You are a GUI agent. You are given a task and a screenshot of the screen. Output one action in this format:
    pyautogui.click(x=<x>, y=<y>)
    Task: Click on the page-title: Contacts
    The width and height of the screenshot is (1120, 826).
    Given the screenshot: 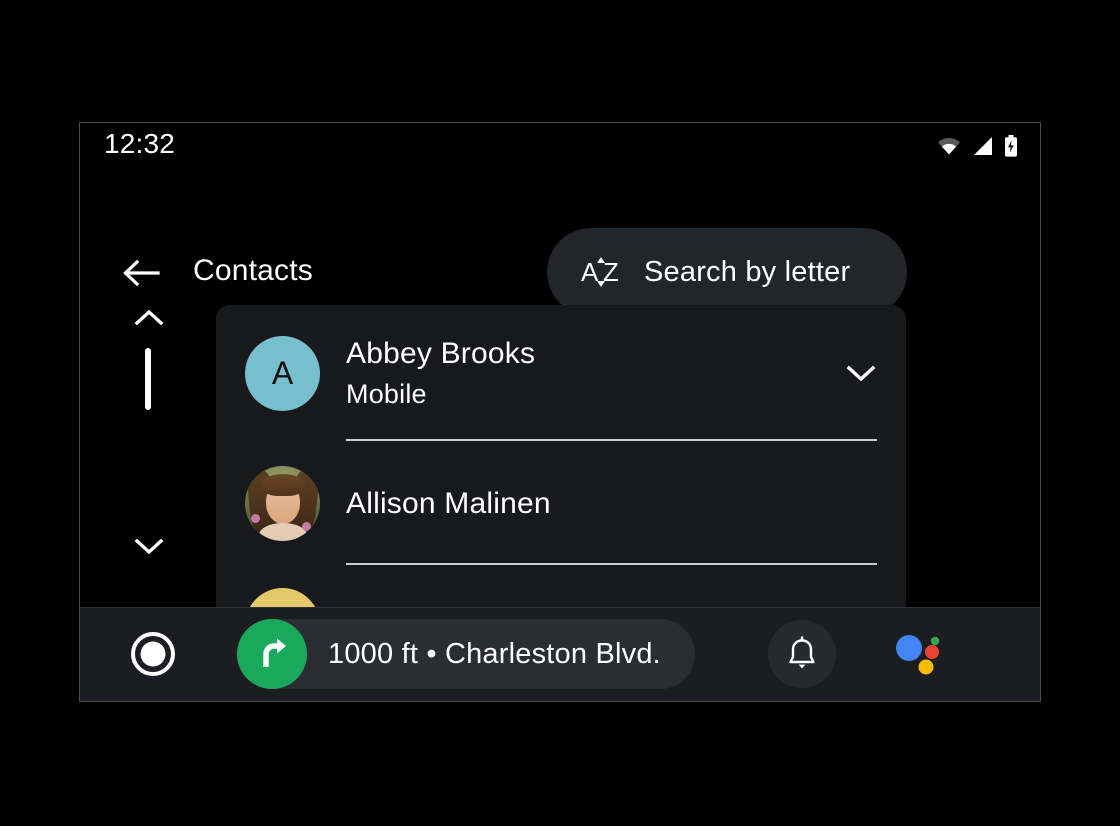 What is the action you would take?
    pyautogui.click(x=253, y=270)
    